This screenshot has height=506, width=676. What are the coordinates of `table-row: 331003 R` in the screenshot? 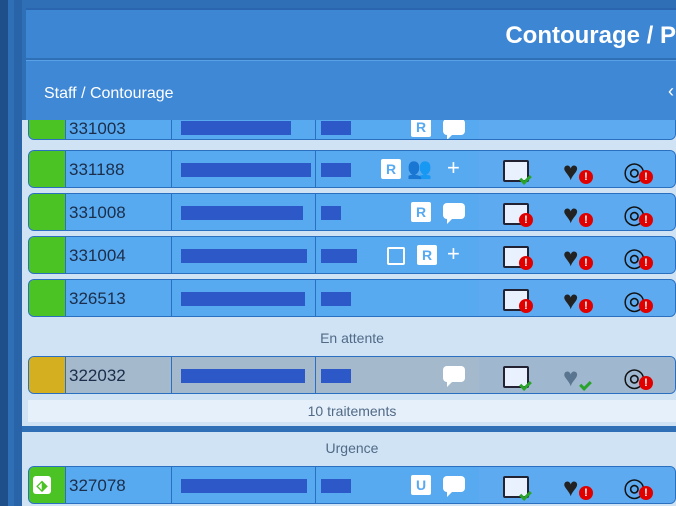 It's located at (352, 130).